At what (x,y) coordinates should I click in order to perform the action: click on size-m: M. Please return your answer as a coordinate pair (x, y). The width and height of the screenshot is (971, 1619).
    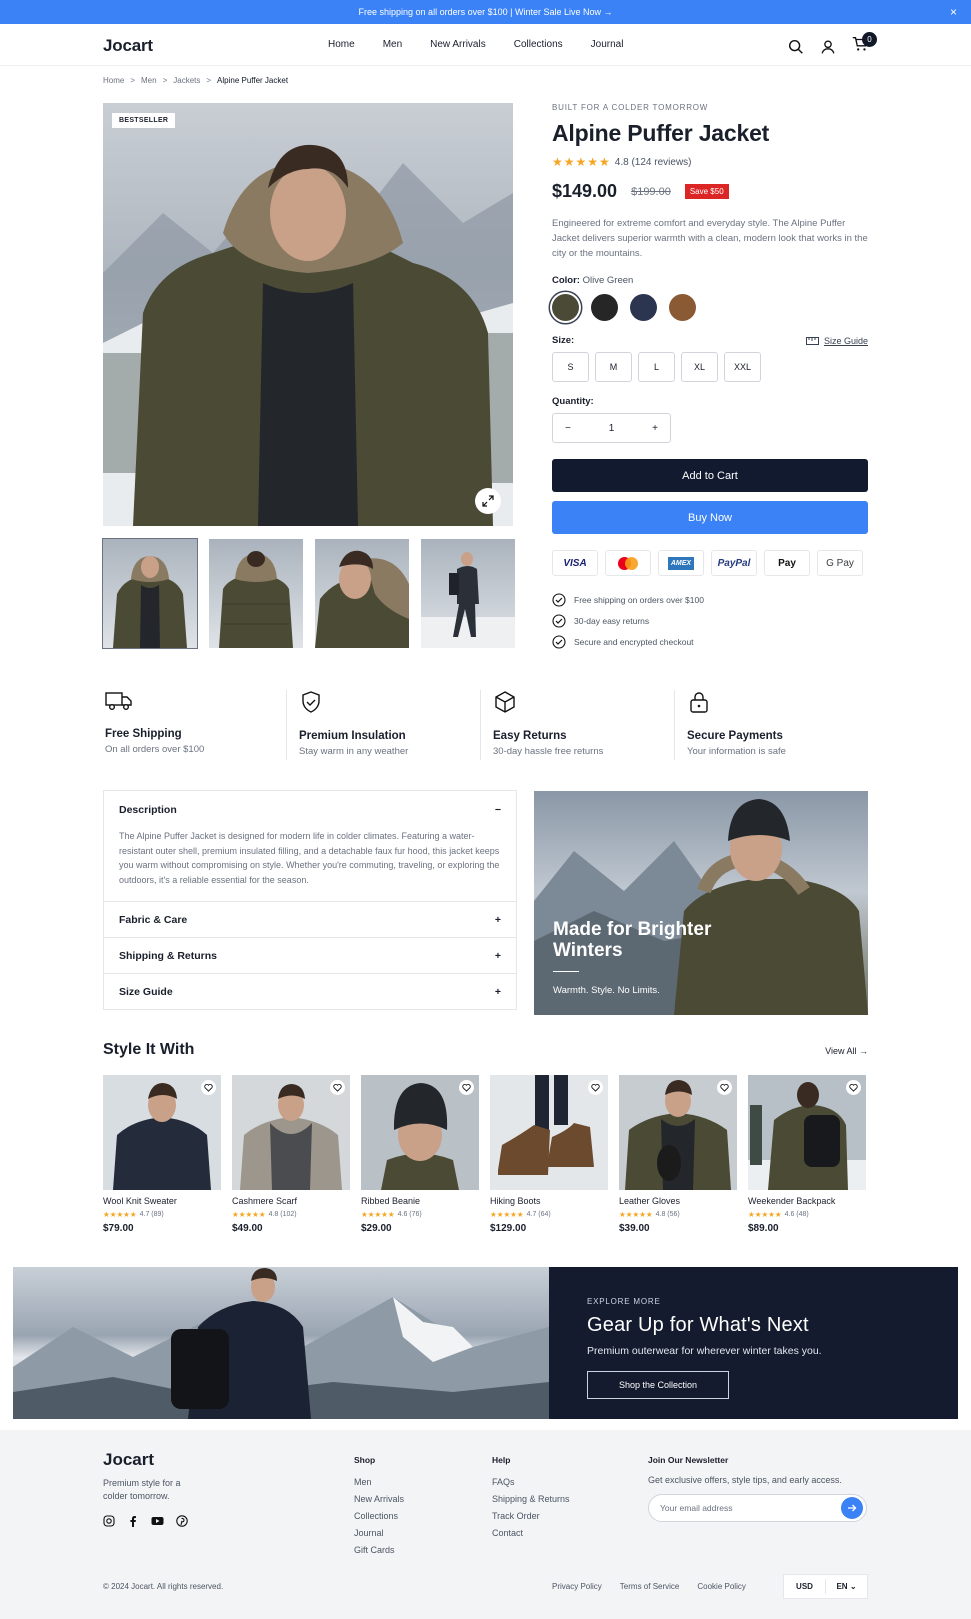
    Looking at the image, I should click on (613, 367).